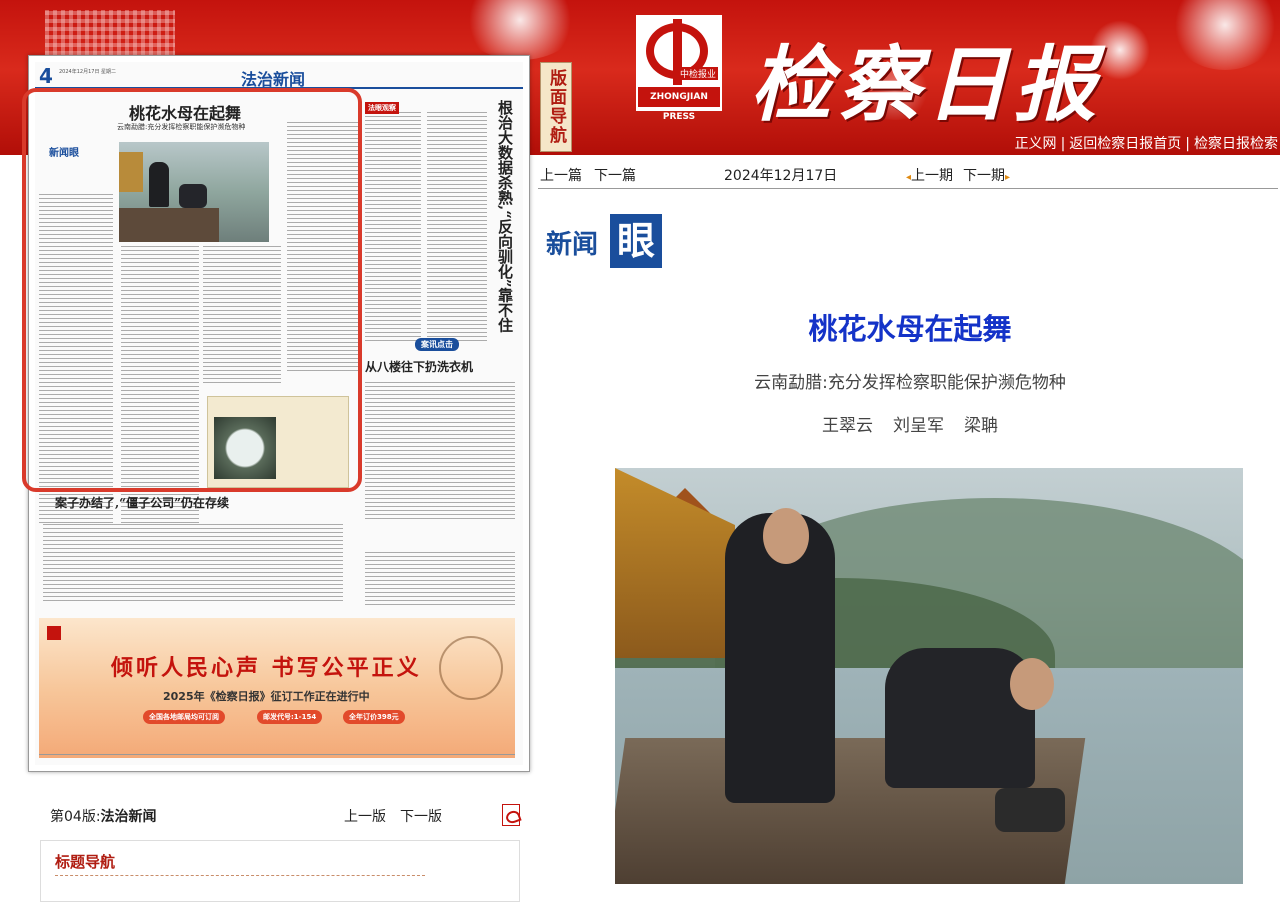  Describe the element at coordinates (266, 696) in the screenshot. I see `ad-line2: 2025年《检察日报》征订工作正在进行中` at that location.